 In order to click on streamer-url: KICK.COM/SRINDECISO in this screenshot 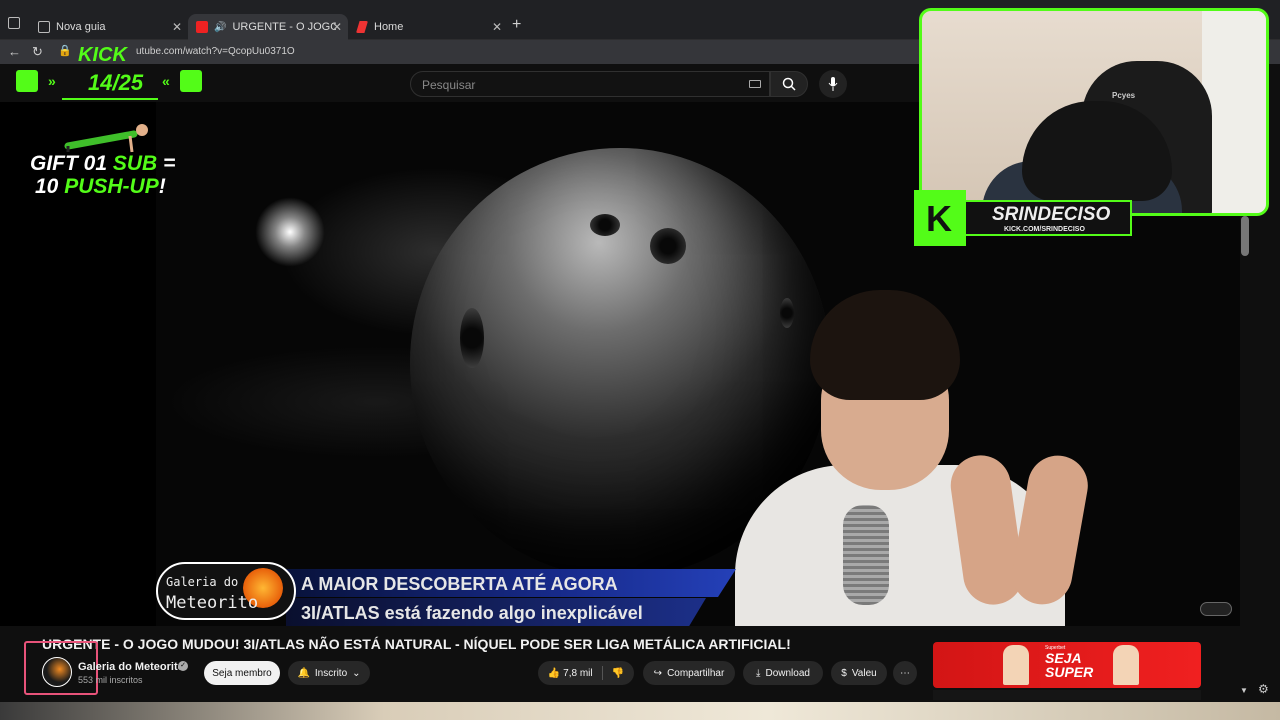, I will do `click(1044, 229)`.